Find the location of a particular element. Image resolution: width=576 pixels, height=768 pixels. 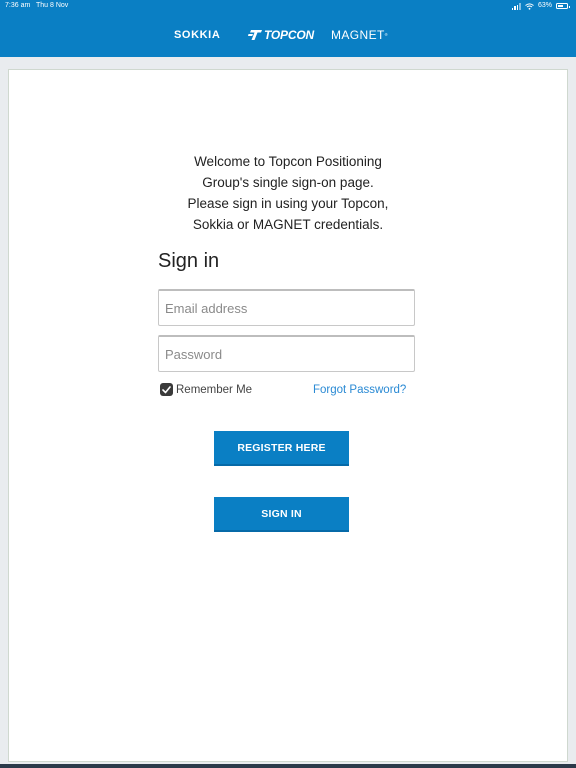

sokkia-logo: SOKKIA is located at coordinates (197, 35).